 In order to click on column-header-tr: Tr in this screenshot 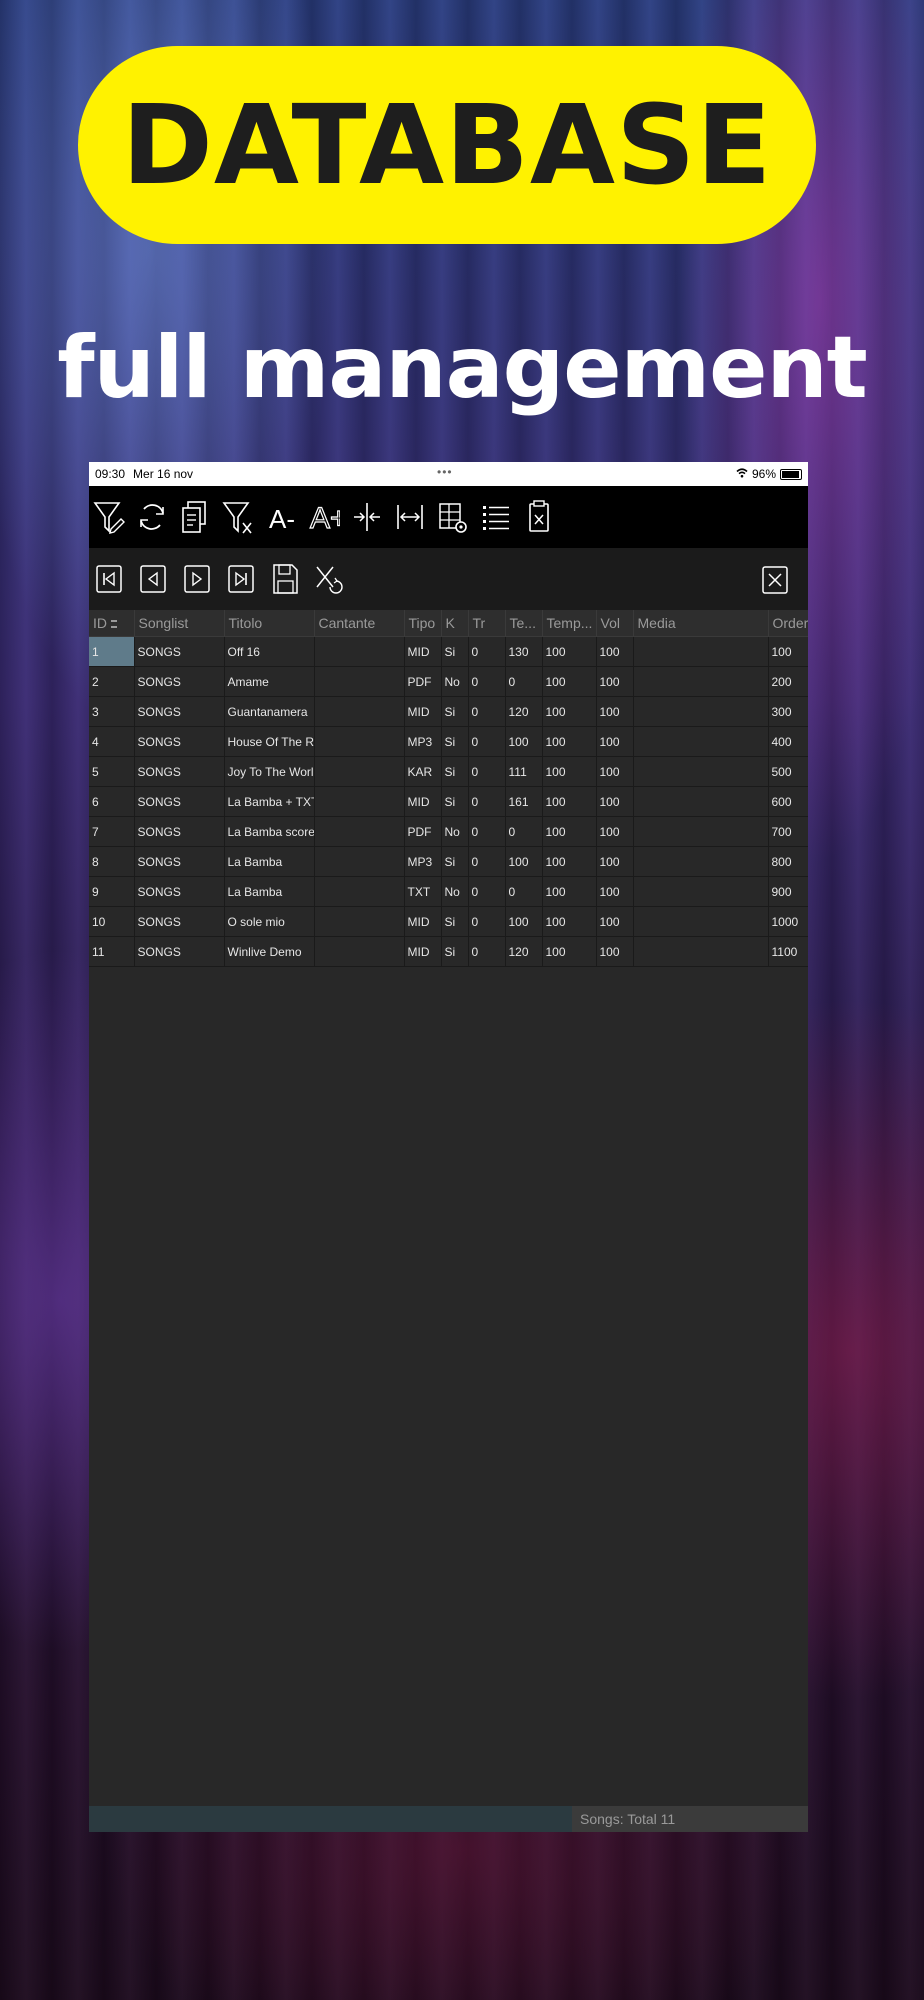, I will do `click(487, 623)`.